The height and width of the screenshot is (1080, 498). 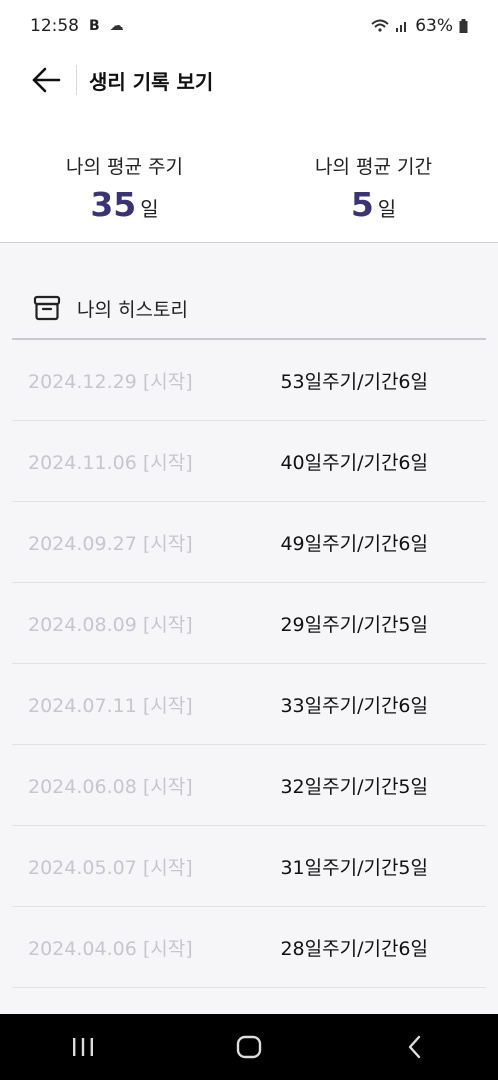 What do you see at coordinates (110, 462) in the screenshot?
I see `history-row-date: 2024.11.06 [시작]` at bounding box center [110, 462].